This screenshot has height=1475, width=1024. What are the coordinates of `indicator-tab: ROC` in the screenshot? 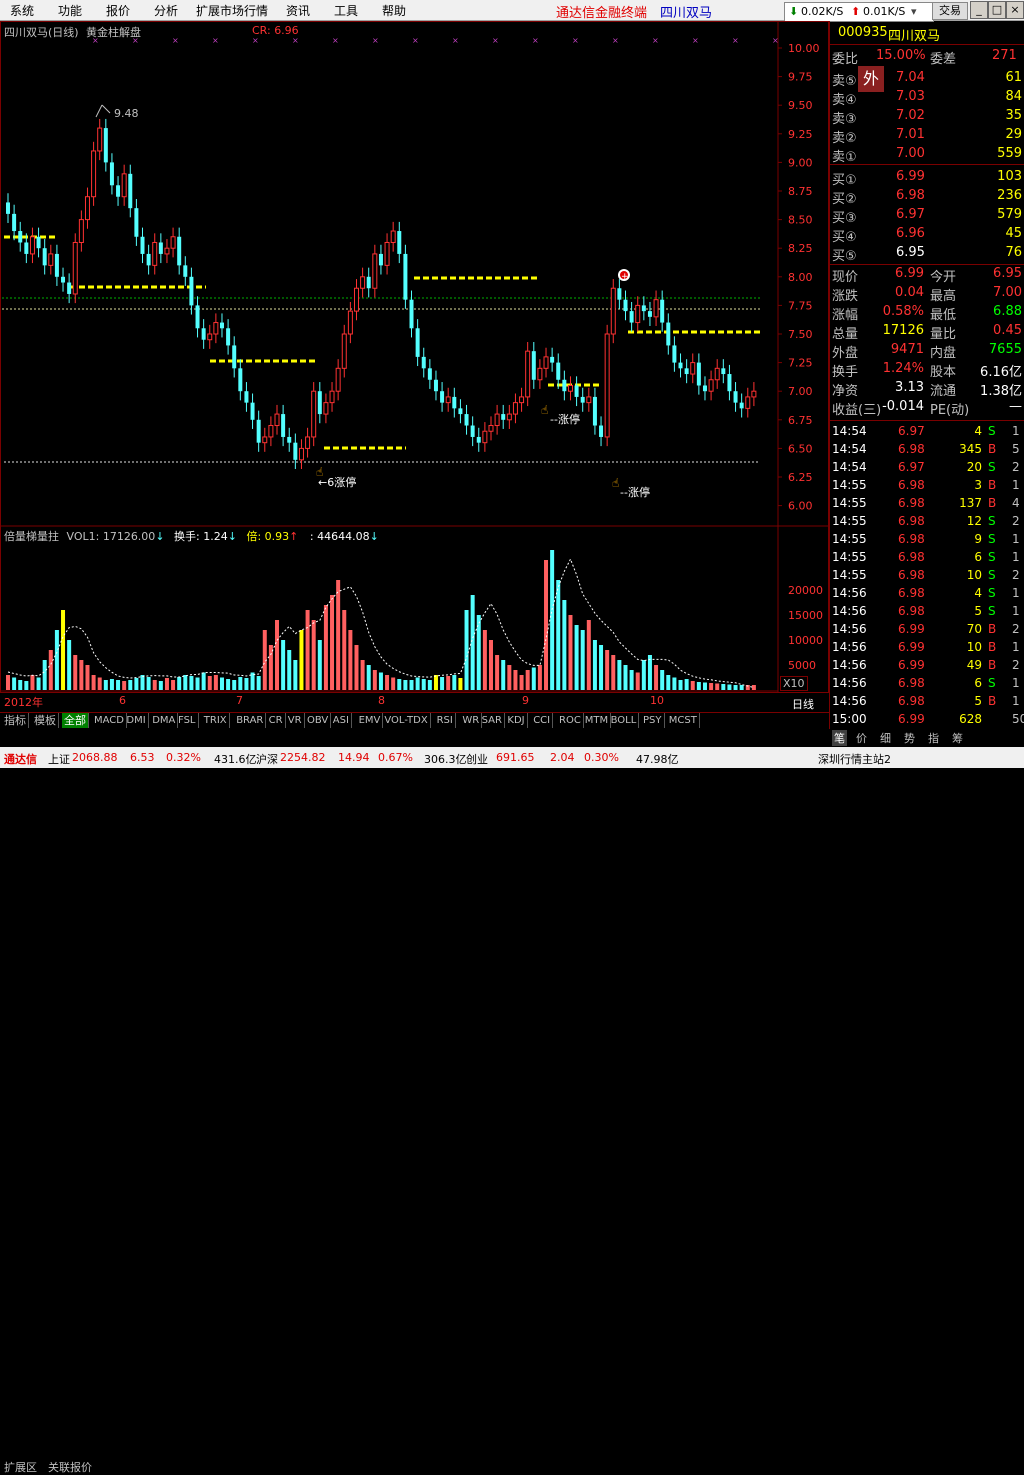 It's located at (570, 720).